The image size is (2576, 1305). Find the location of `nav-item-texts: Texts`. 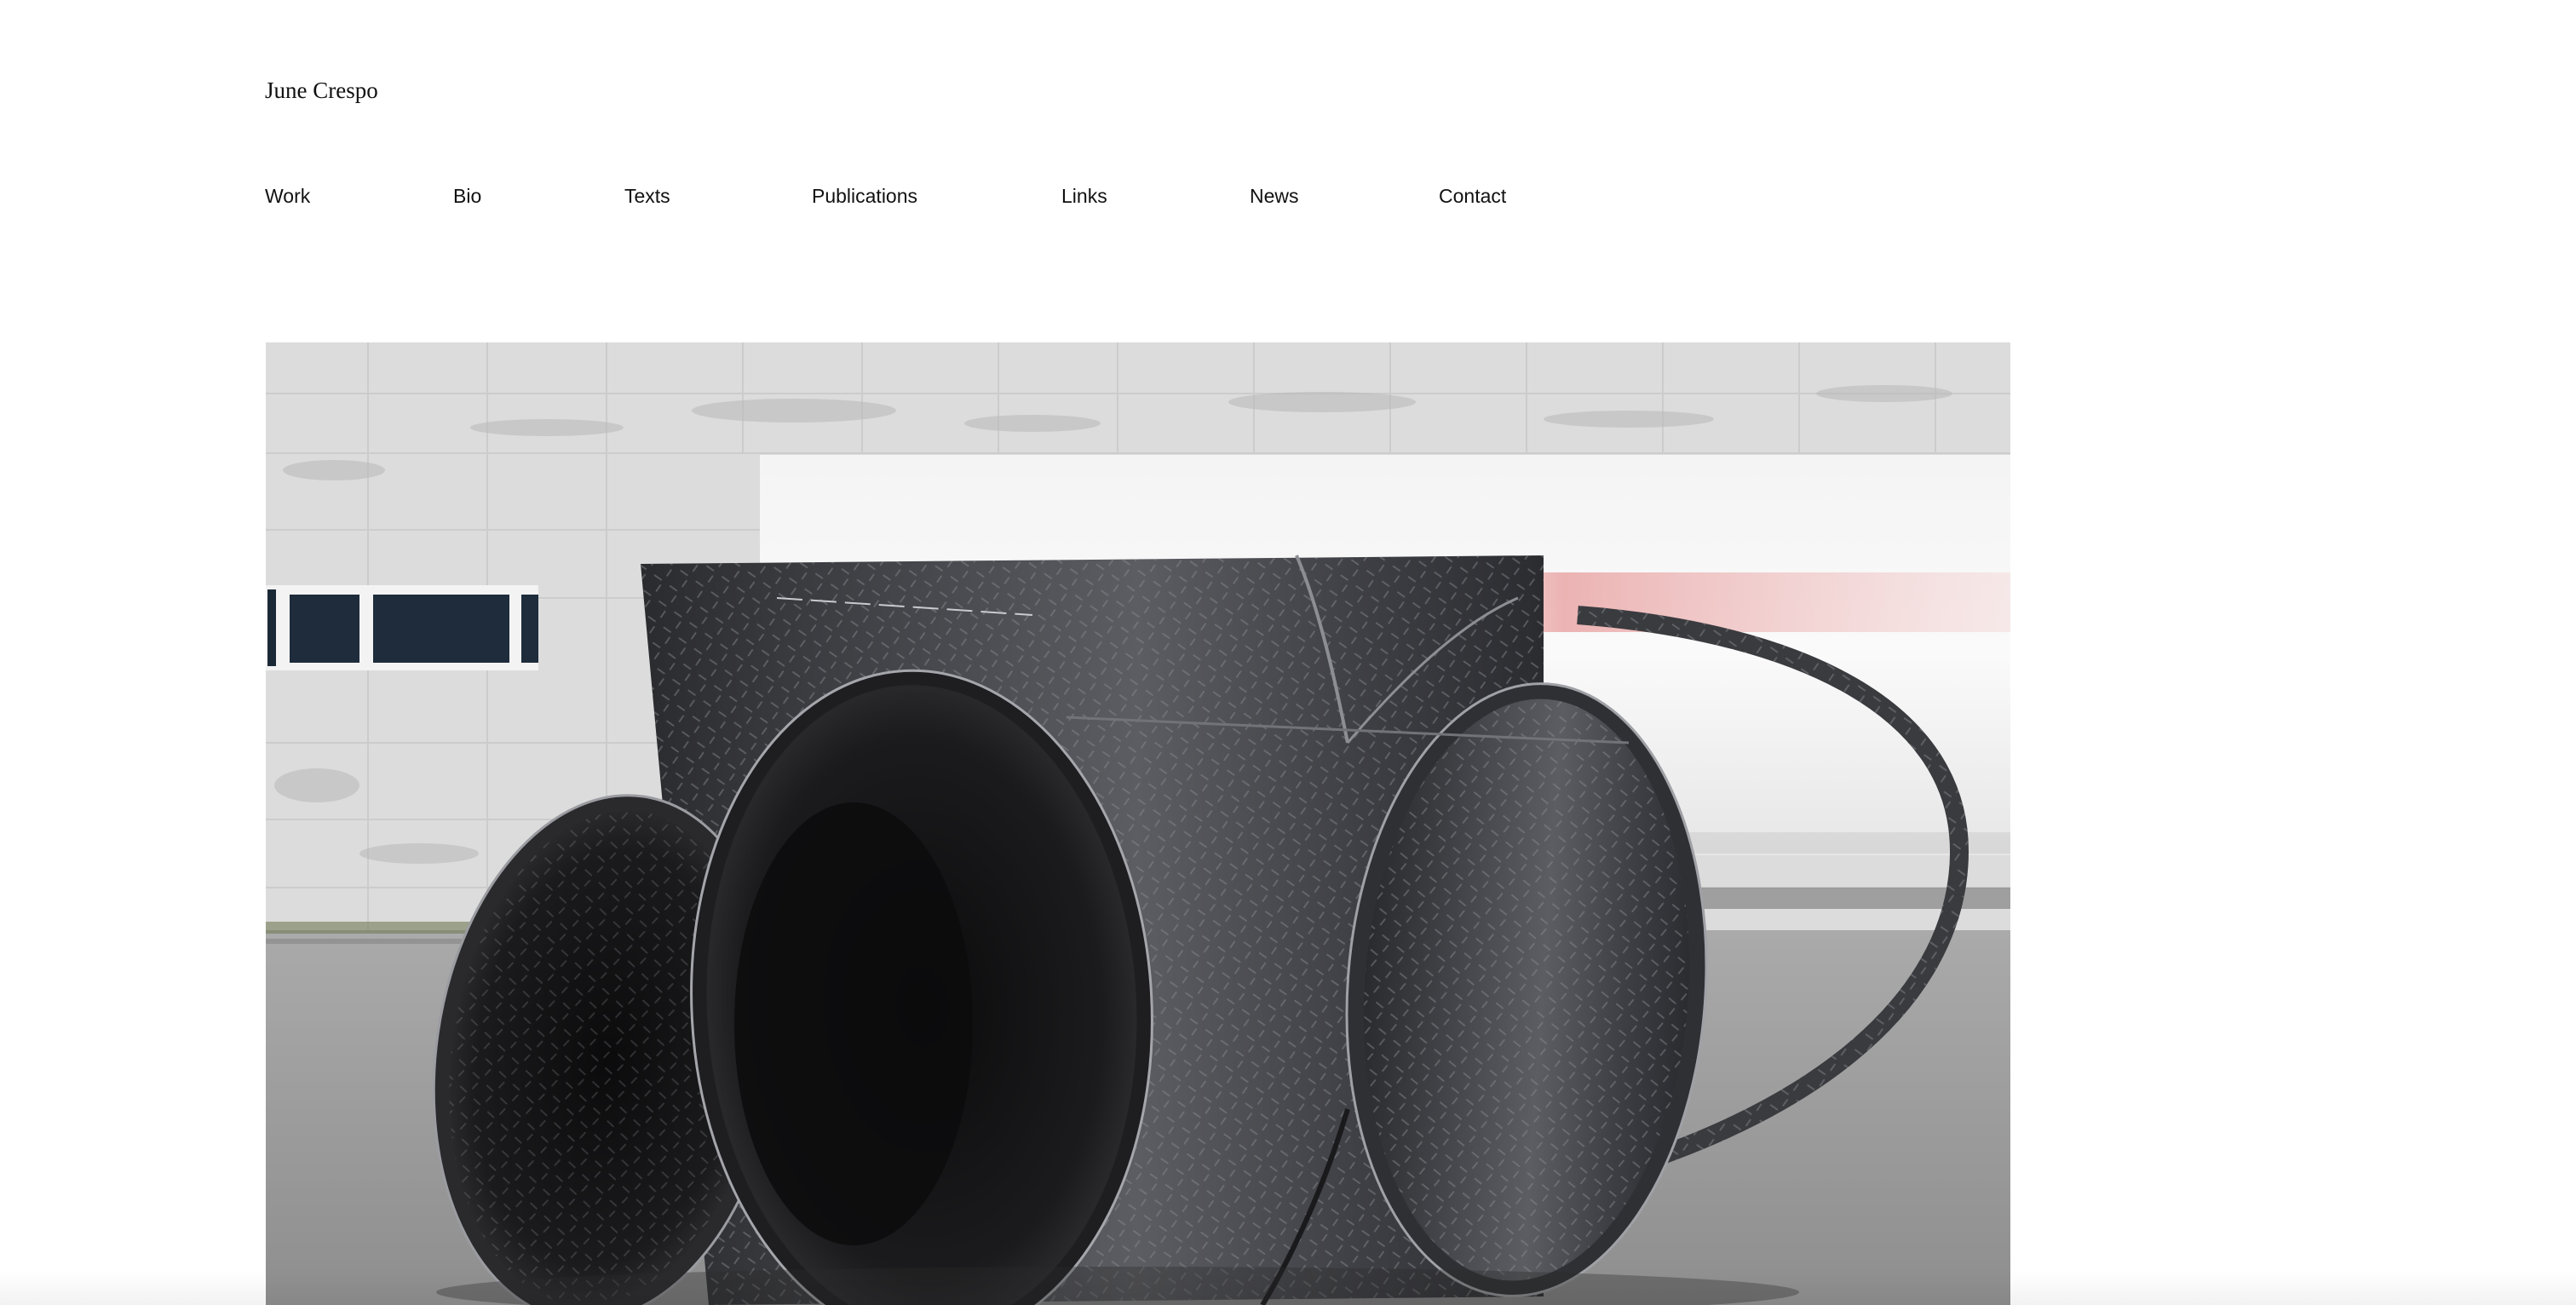

nav-item-texts: Texts is located at coordinates (647, 196).